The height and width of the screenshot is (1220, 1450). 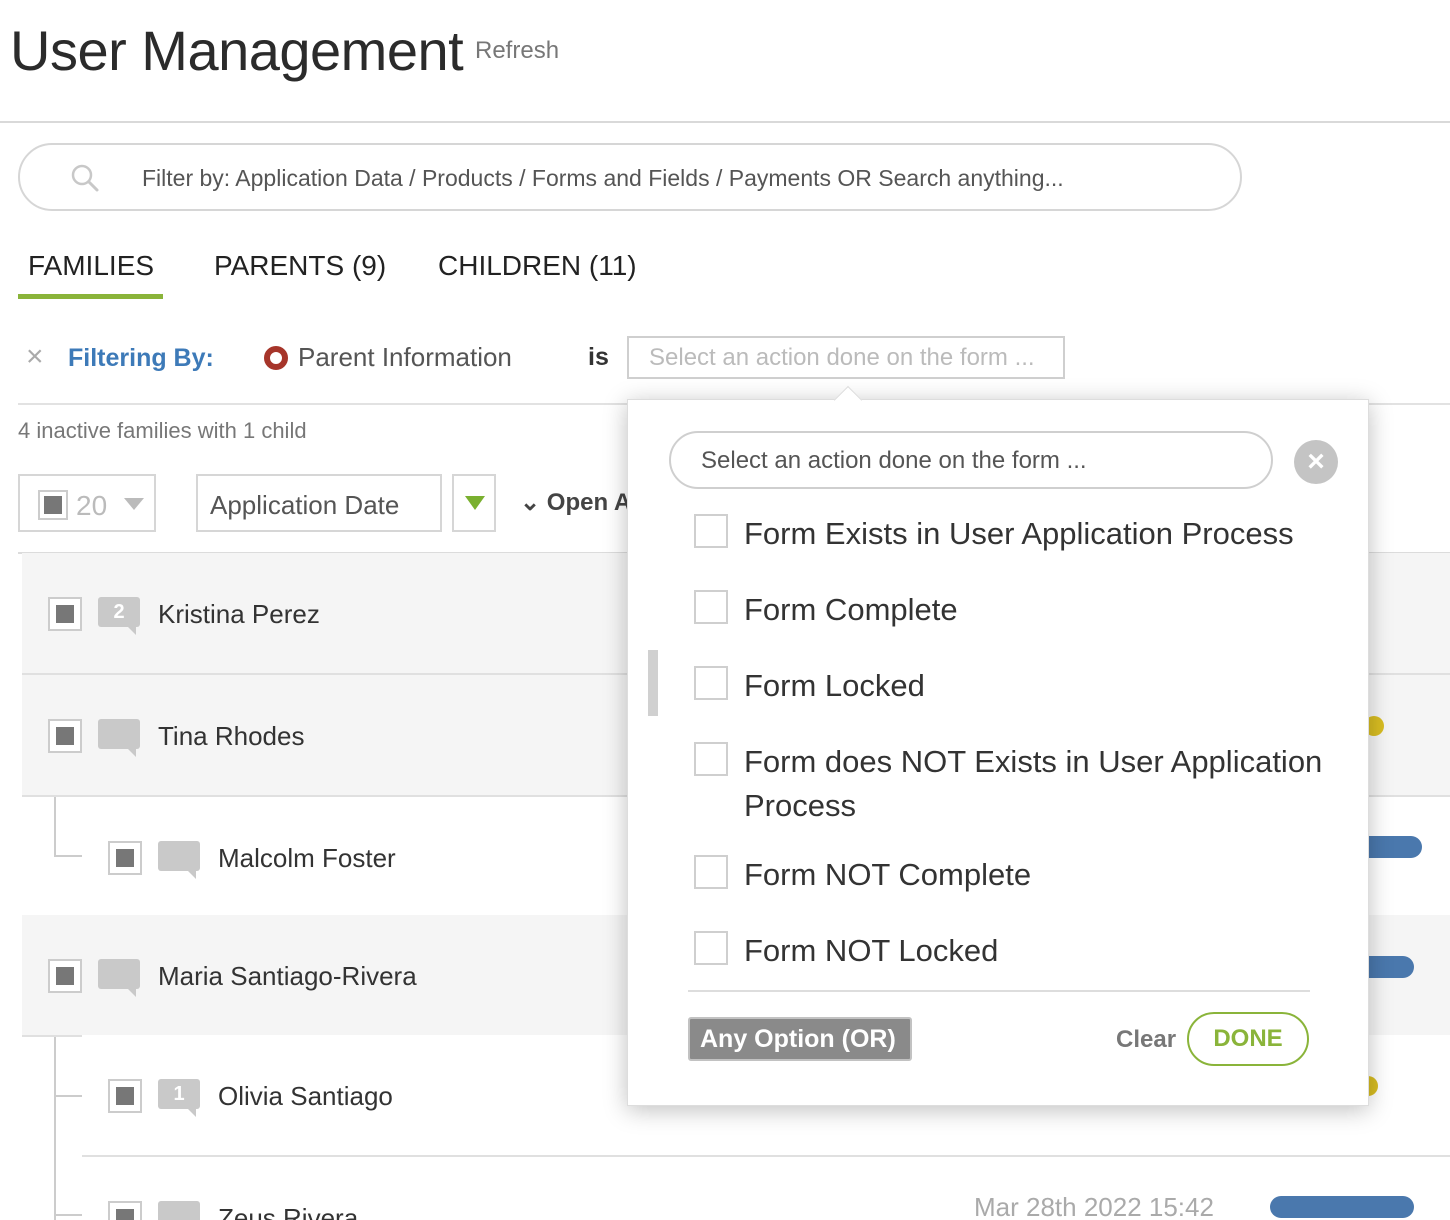 What do you see at coordinates (851, 609) in the screenshot?
I see `option-label: Form Complete` at bounding box center [851, 609].